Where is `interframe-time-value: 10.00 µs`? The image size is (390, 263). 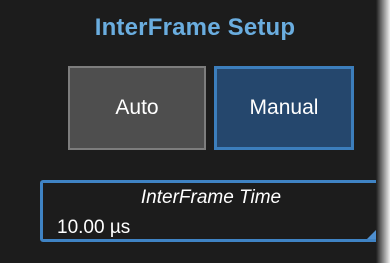
interframe-time-value: 10.00 µs is located at coordinates (94, 227).